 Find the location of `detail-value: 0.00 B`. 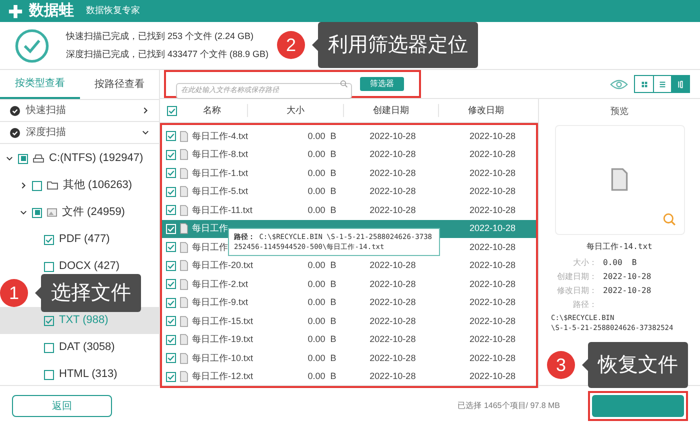

detail-value: 0.00 B is located at coordinates (620, 262).